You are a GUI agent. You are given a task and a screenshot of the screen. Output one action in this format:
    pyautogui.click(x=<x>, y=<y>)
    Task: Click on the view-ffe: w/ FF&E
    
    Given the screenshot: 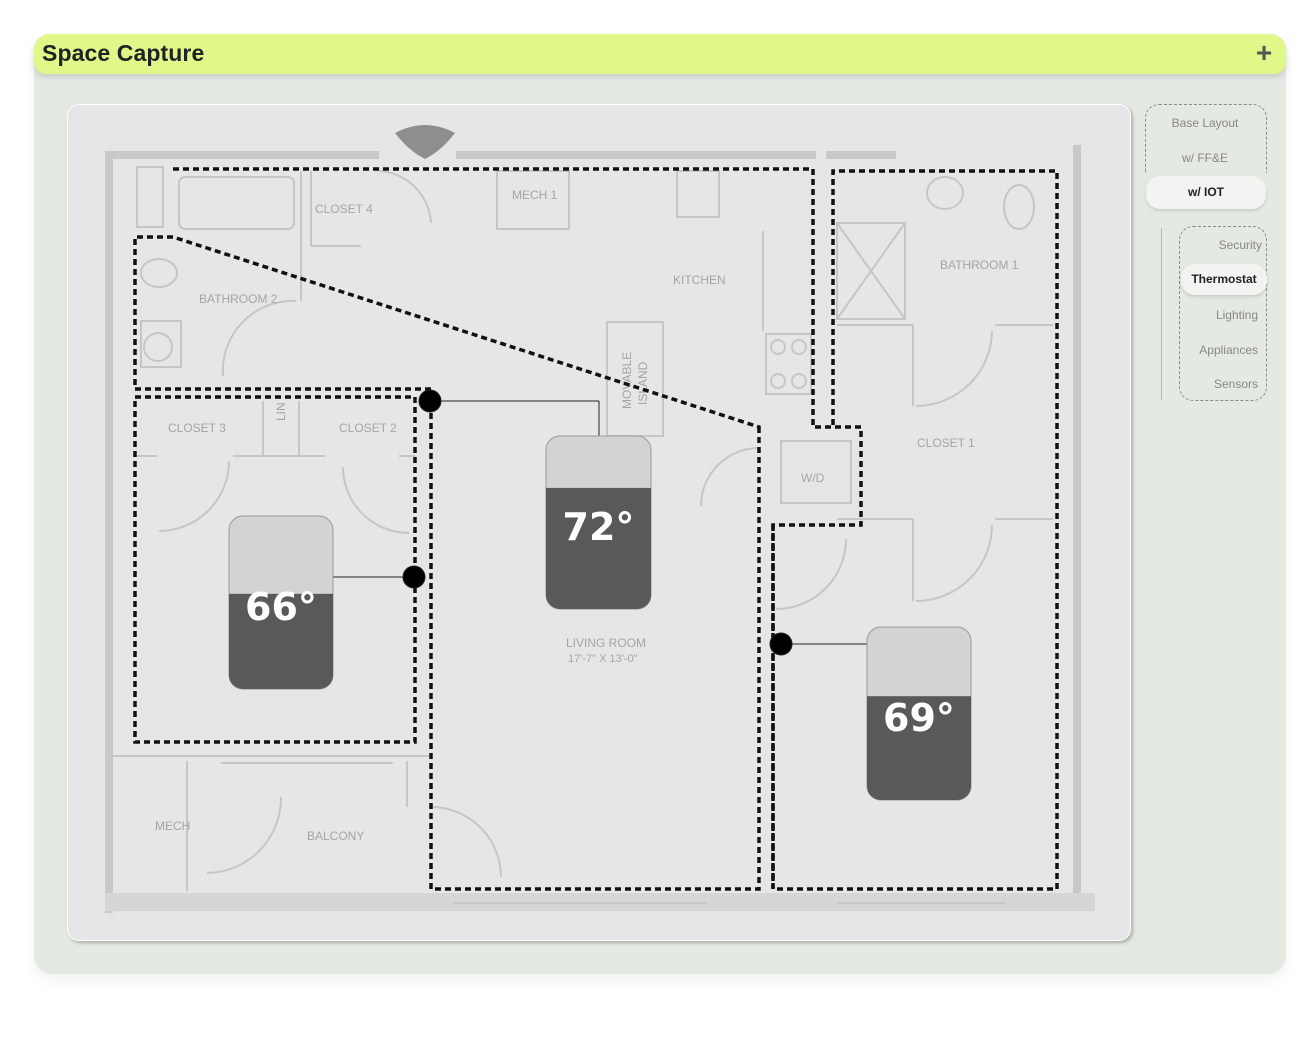 What is the action you would take?
    pyautogui.click(x=1205, y=158)
    